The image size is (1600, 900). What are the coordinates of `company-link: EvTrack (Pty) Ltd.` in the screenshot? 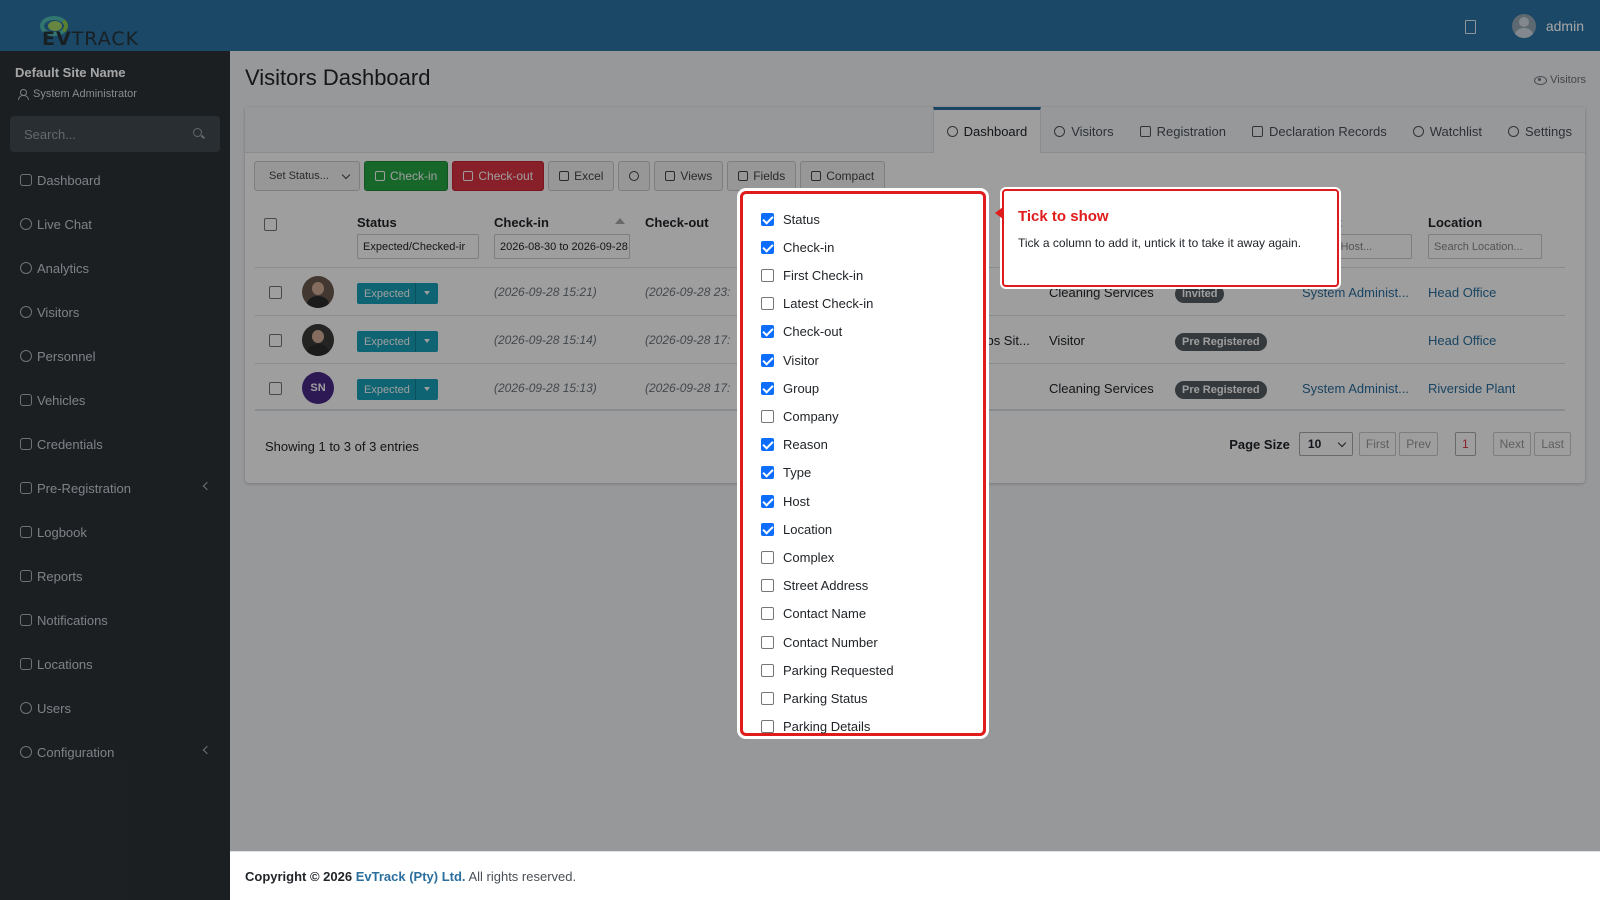 It's located at (411, 876).